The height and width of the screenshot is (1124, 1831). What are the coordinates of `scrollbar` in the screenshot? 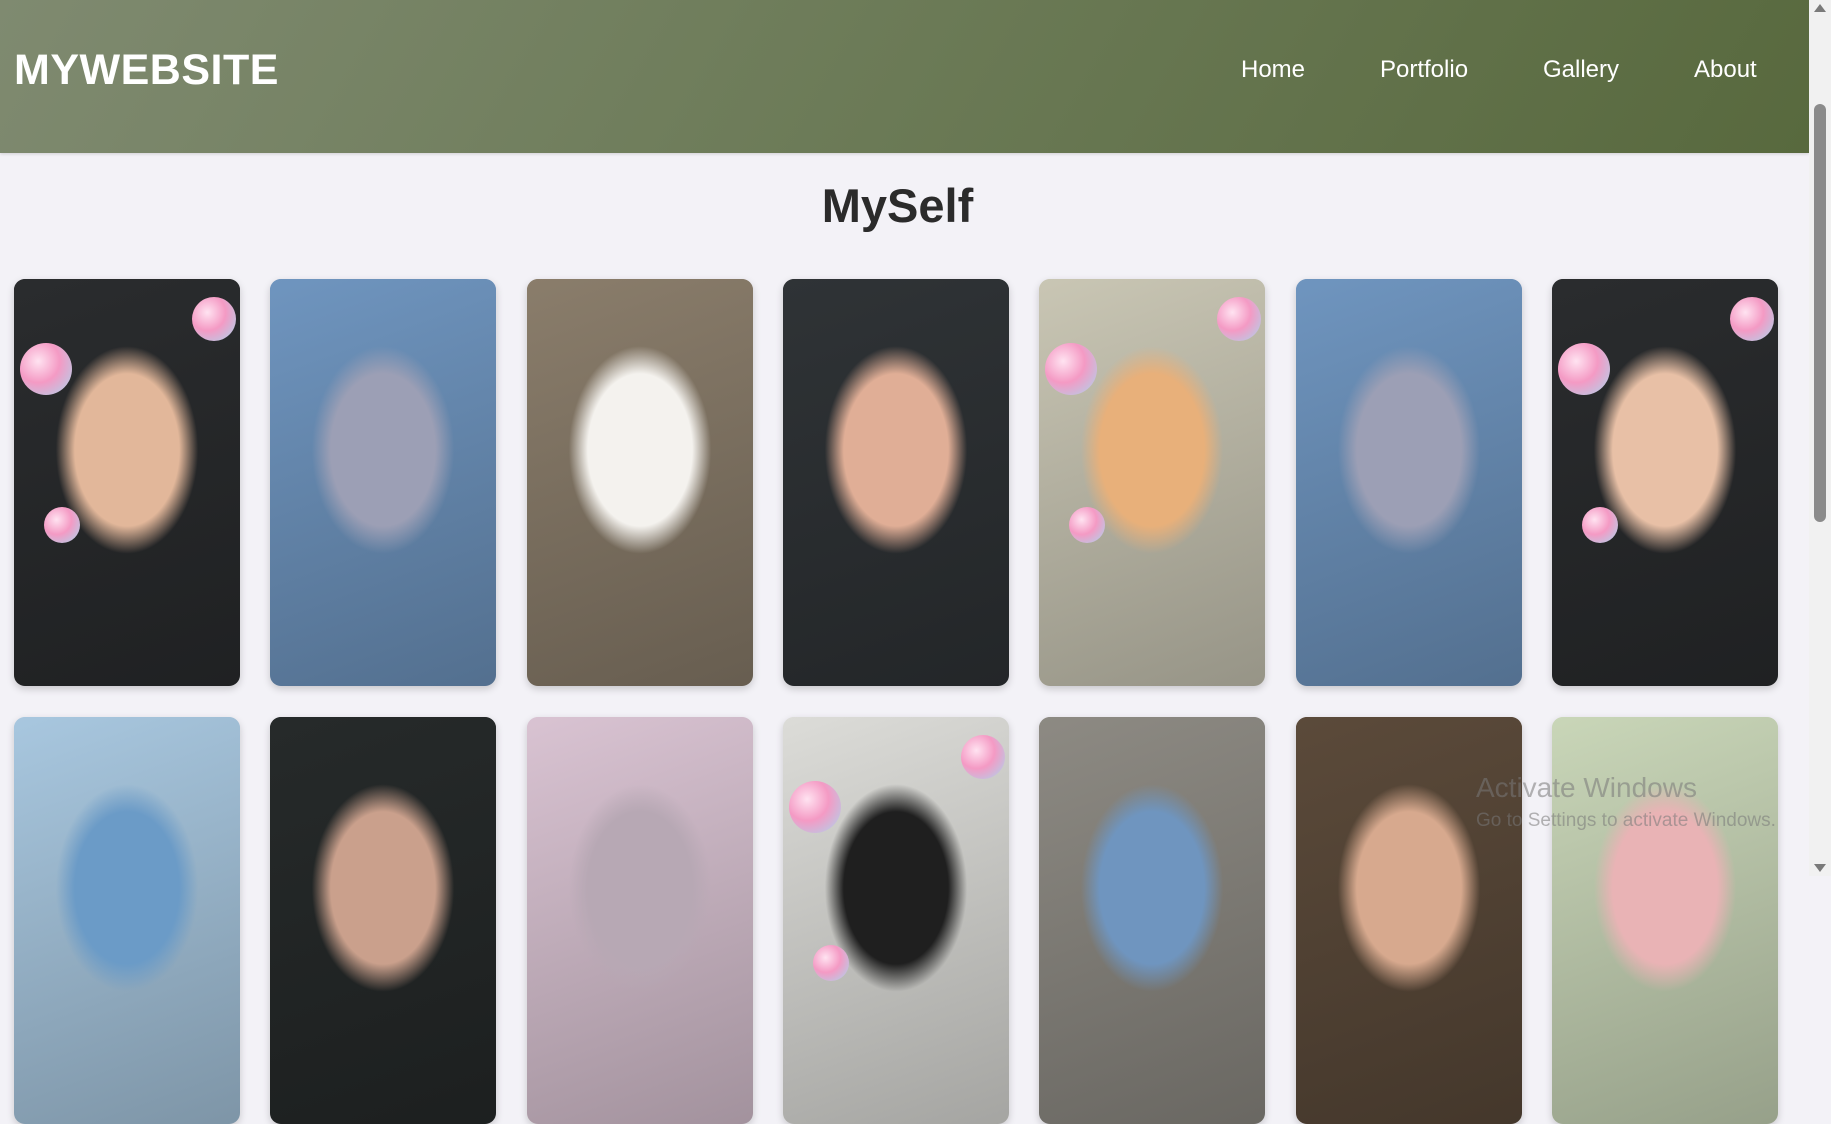 It's located at (1820, 438).